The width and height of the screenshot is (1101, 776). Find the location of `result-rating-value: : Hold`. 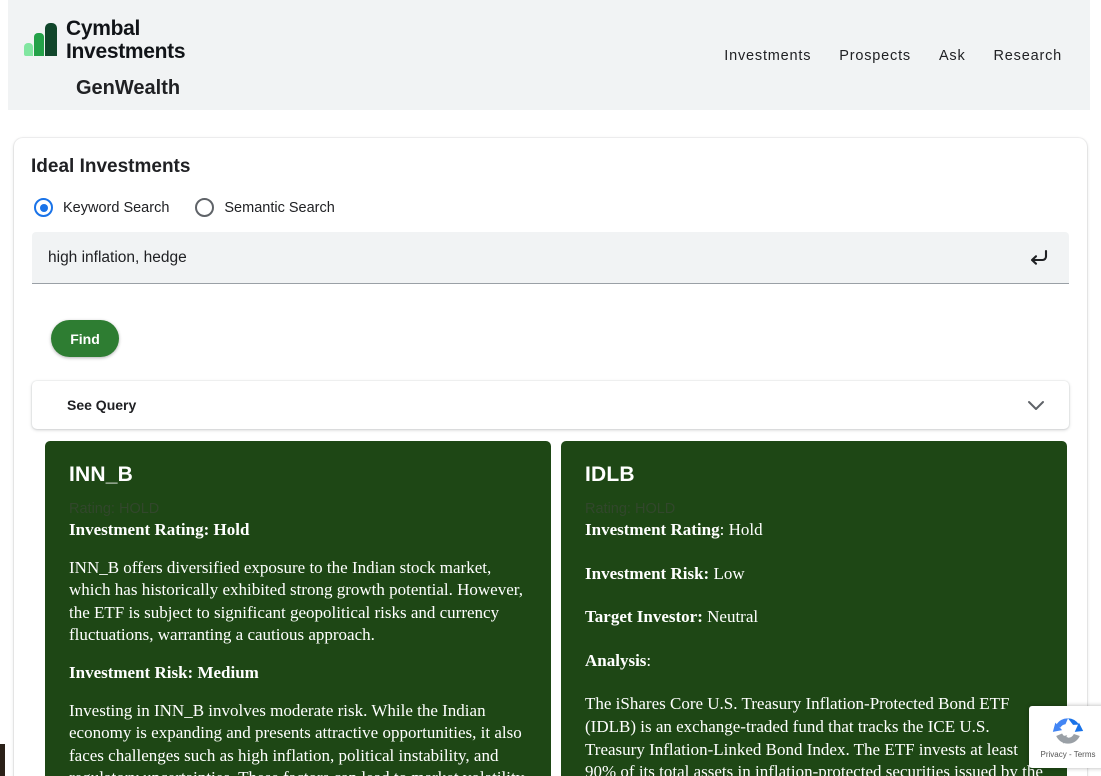

result-rating-value: : Hold is located at coordinates (741, 529).